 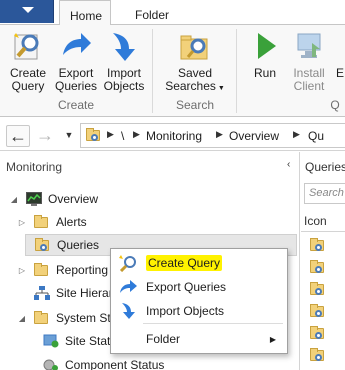 I want to click on app-menu-button, so click(x=27, y=11).